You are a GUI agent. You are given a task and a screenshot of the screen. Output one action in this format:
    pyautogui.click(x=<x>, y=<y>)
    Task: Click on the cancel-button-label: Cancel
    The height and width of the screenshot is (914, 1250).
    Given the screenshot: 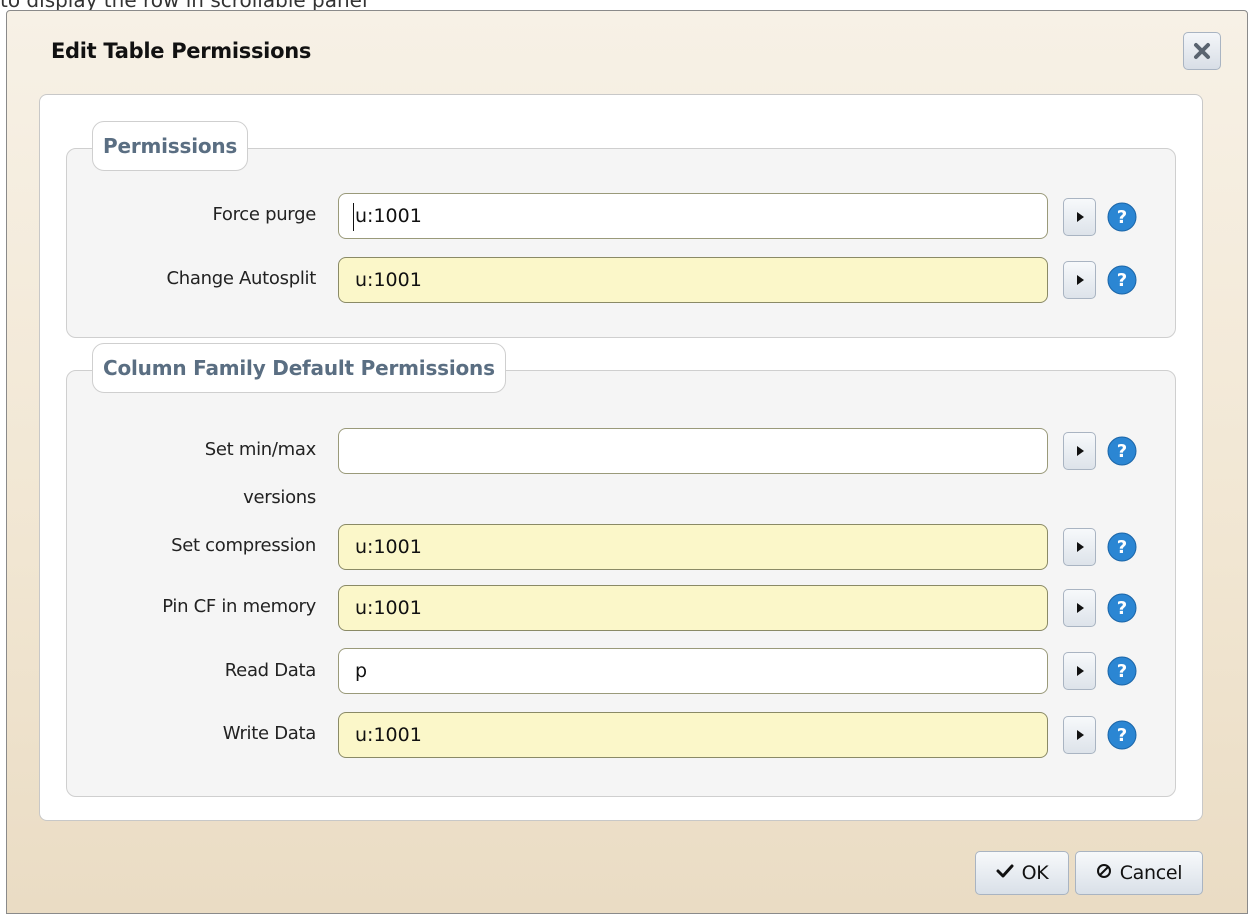 What is the action you would take?
    pyautogui.click(x=1151, y=873)
    